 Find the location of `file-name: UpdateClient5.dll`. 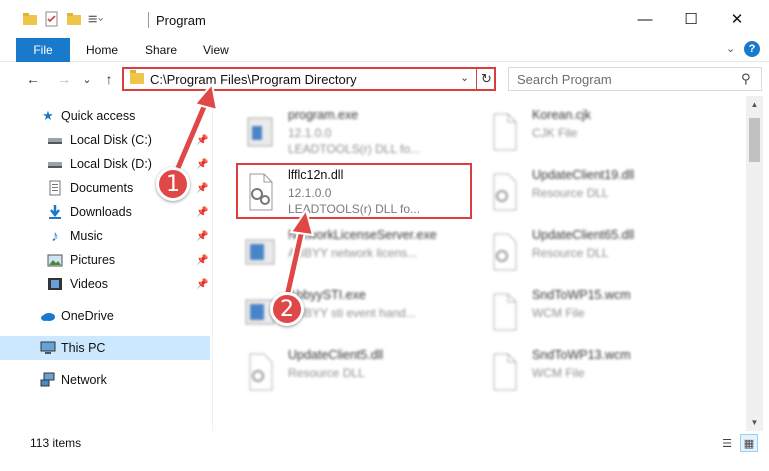

file-name: UpdateClient5.dll is located at coordinates (336, 355).